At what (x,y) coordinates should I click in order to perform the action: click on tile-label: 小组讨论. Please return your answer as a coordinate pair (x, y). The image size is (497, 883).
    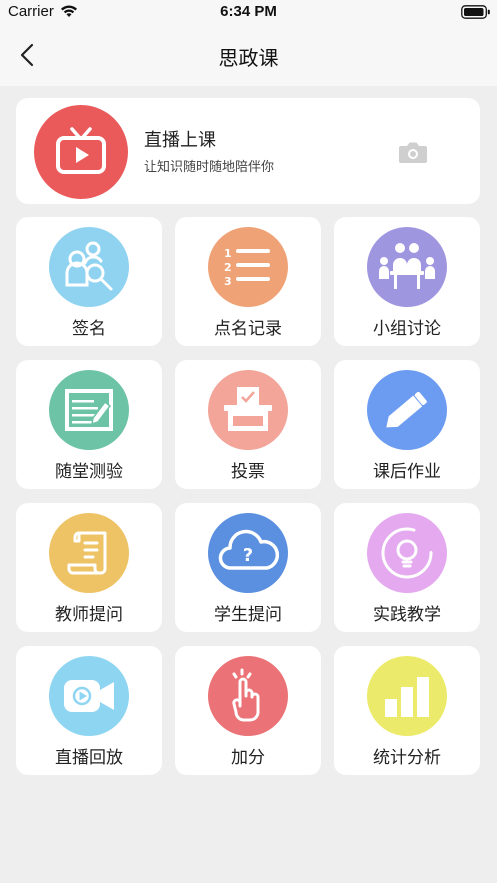
    Looking at the image, I should click on (407, 329).